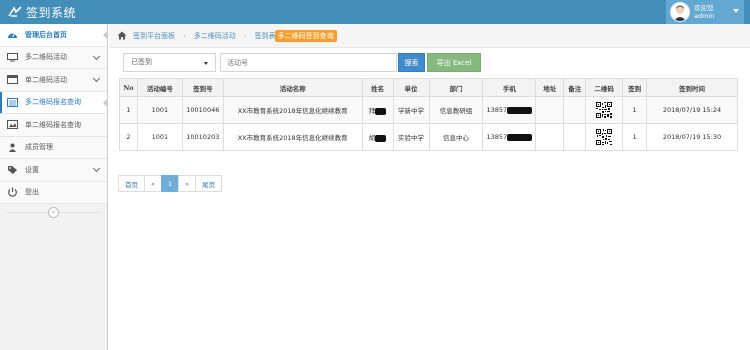 This screenshot has height=350, width=750. I want to click on cell-no: 1, so click(128, 110).